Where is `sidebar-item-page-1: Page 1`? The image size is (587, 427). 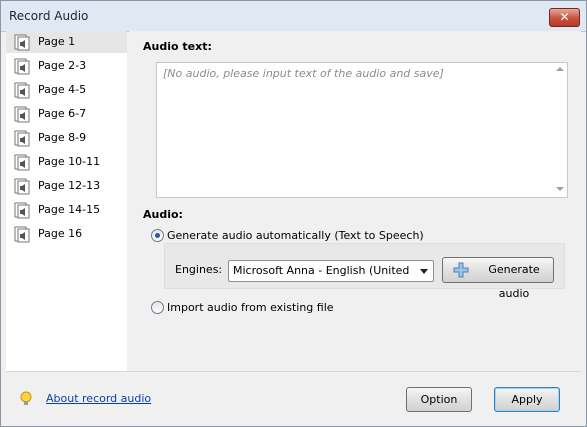
sidebar-item-page-1: Page 1 is located at coordinates (66, 42).